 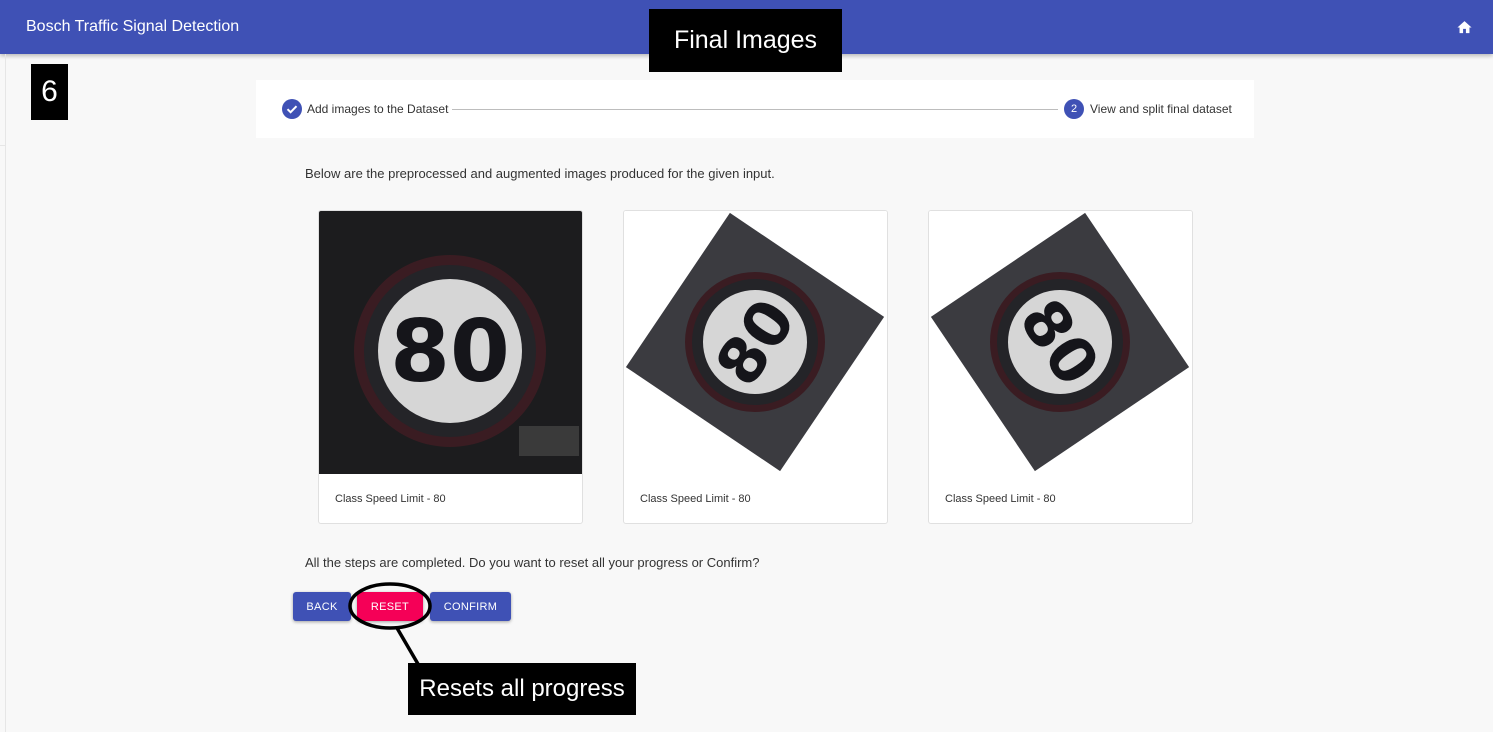 What do you see at coordinates (378, 109) in the screenshot?
I see `step-1-label: Add images to the Dataset` at bounding box center [378, 109].